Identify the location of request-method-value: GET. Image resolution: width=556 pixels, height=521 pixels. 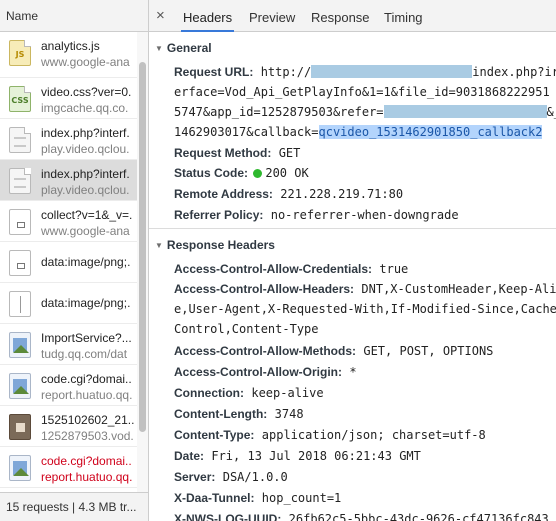
(289, 153).